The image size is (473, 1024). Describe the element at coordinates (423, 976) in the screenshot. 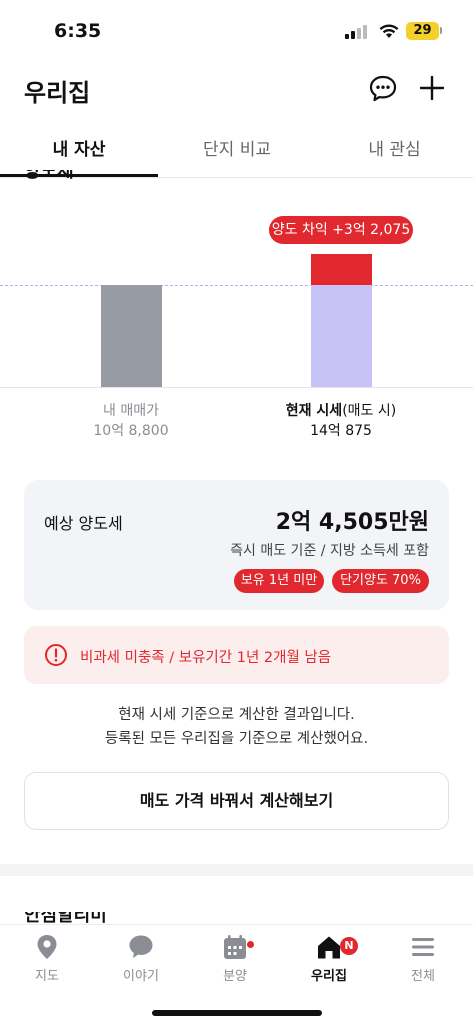

I see `nav-label-all: 전체` at that location.